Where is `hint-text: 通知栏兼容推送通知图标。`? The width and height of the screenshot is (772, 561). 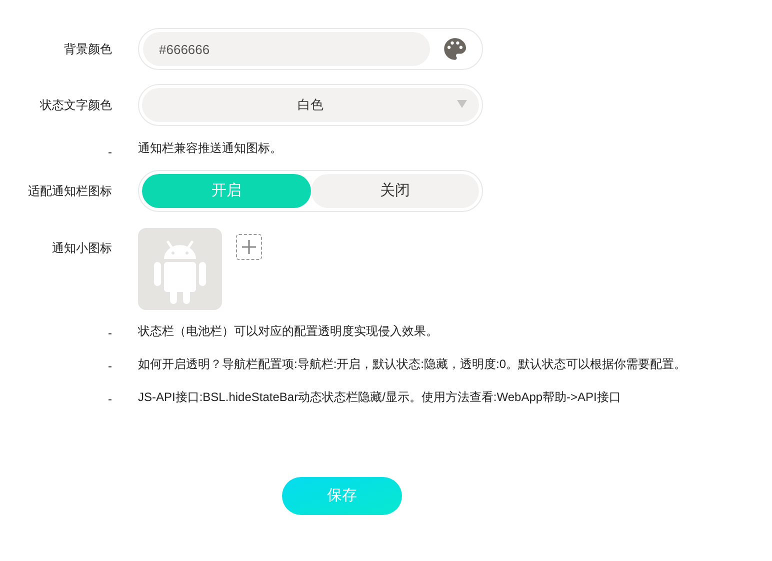 hint-text: 通知栏兼容推送通知图标。 is located at coordinates (210, 148).